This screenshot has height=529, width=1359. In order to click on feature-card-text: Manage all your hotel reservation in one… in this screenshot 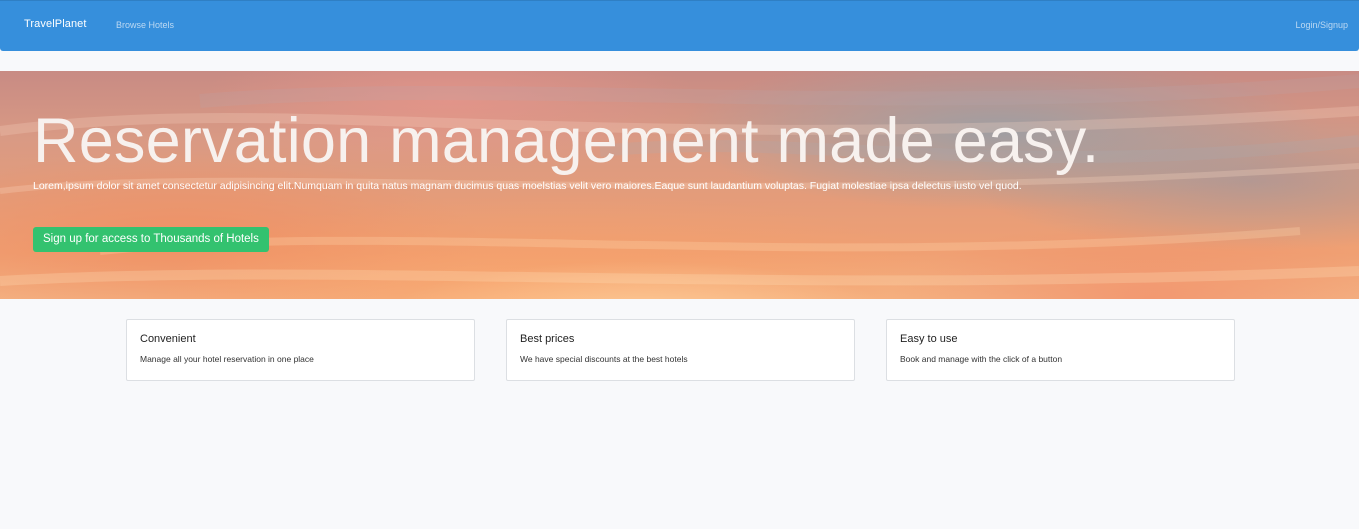, I will do `click(227, 359)`.